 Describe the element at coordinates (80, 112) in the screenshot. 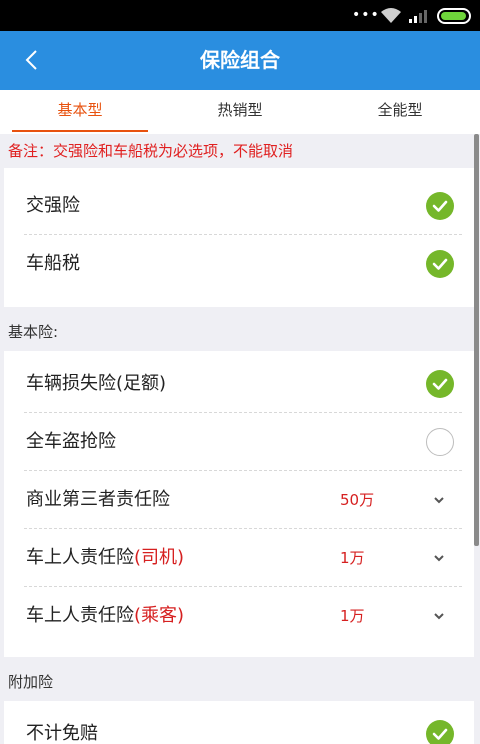

I see `tab-basic: 基本型` at that location.